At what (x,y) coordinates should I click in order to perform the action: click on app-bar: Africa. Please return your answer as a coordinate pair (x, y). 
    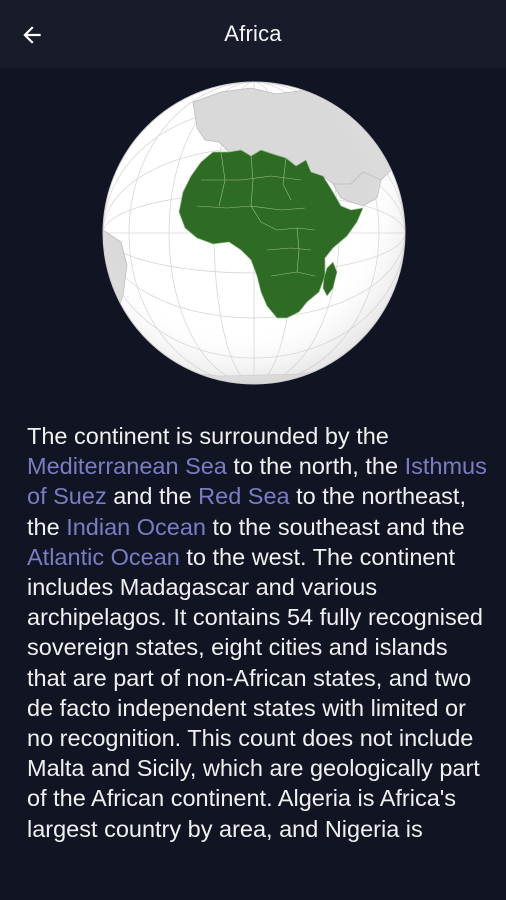
    Looking at the image, I should click on (253, 34).